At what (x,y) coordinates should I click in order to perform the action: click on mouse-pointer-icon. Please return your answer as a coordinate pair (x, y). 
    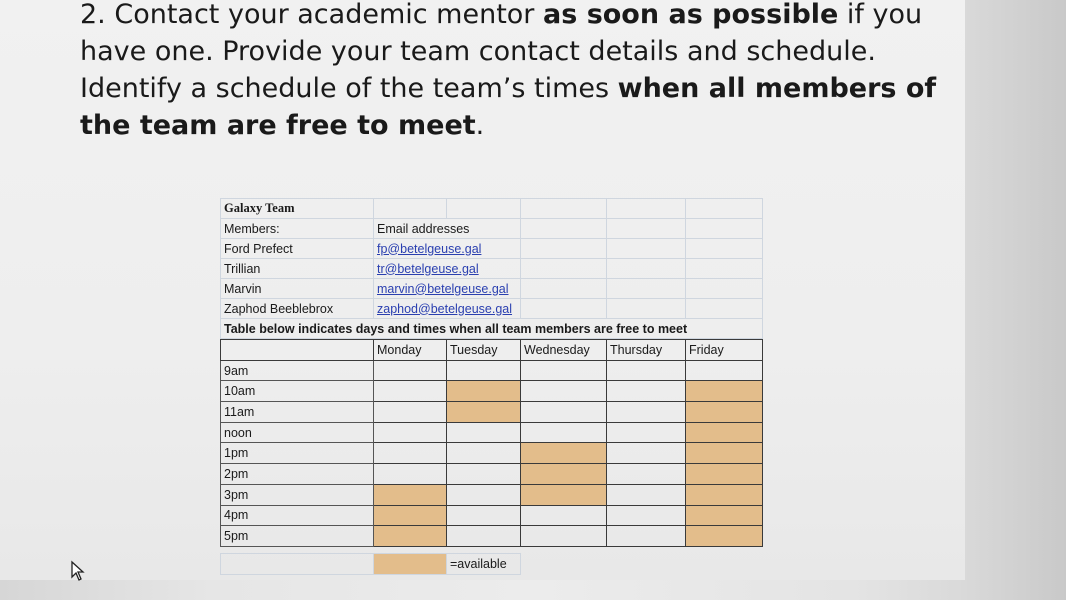
    Looking at the image, I should click on (78, 573).